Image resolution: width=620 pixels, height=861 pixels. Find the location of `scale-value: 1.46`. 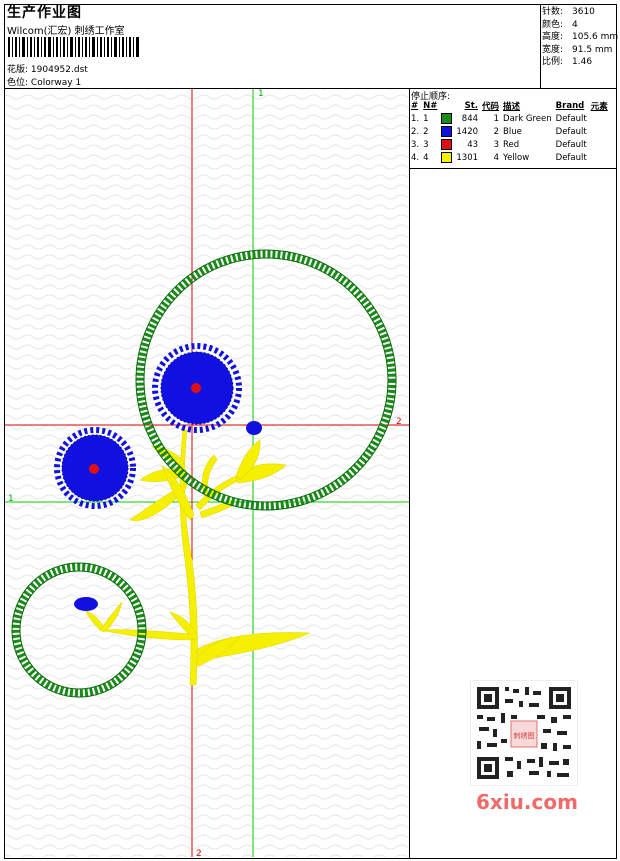

scale-value: 1.46 is located at coordinates (582, 62).